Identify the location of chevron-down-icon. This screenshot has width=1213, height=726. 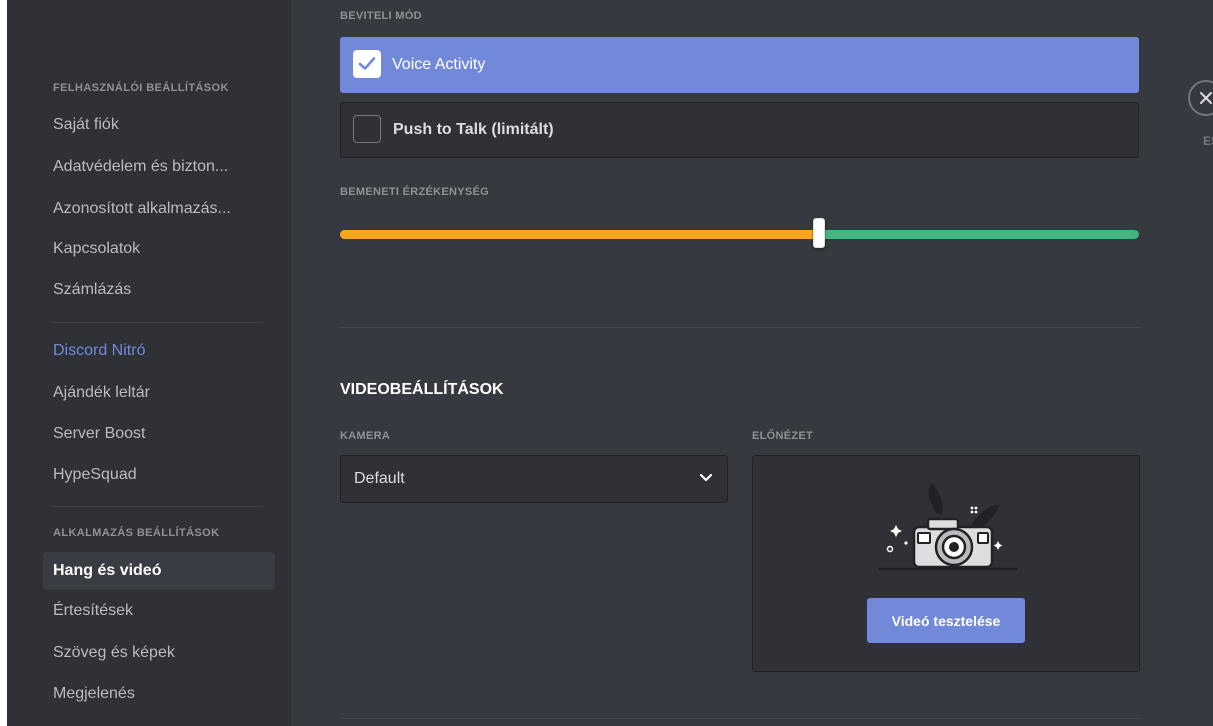
(706, 477).